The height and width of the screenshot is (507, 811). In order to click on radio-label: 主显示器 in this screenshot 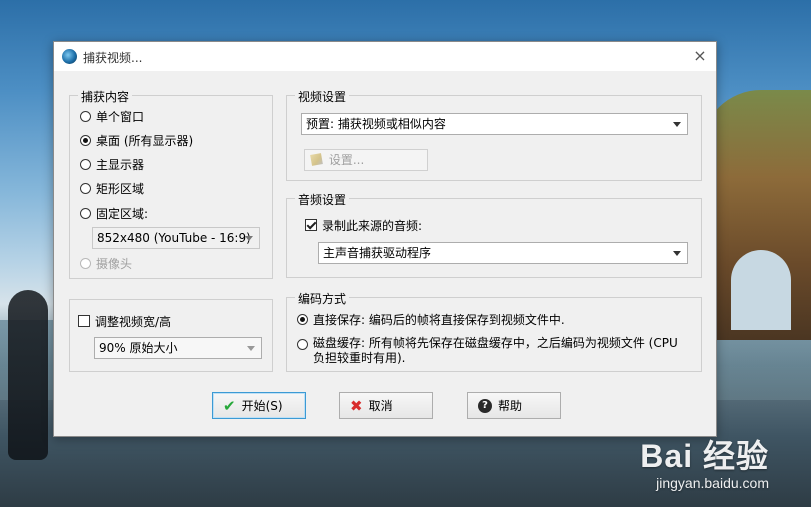, I will do `click(120, 164)`.